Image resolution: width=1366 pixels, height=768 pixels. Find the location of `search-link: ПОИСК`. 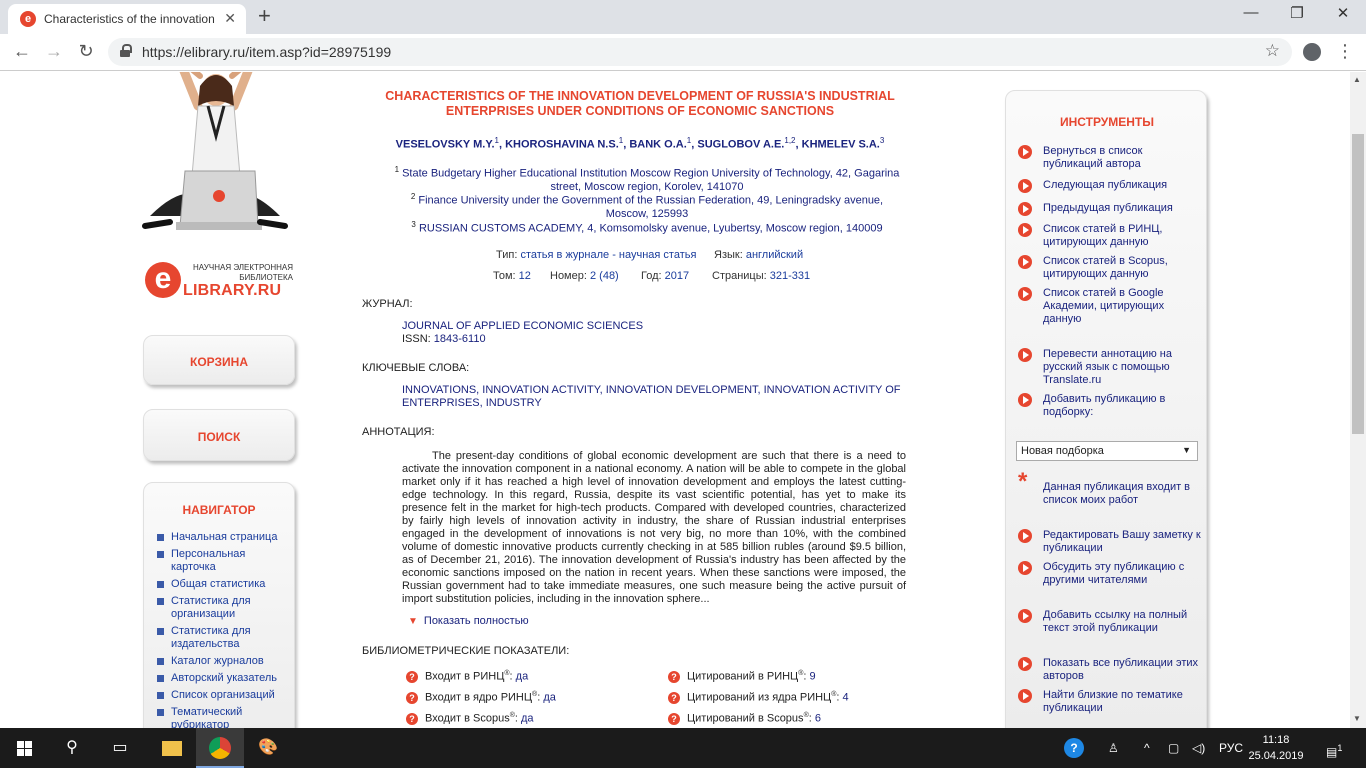

search-link: ПОИСК is located at coordinates (219, 437).